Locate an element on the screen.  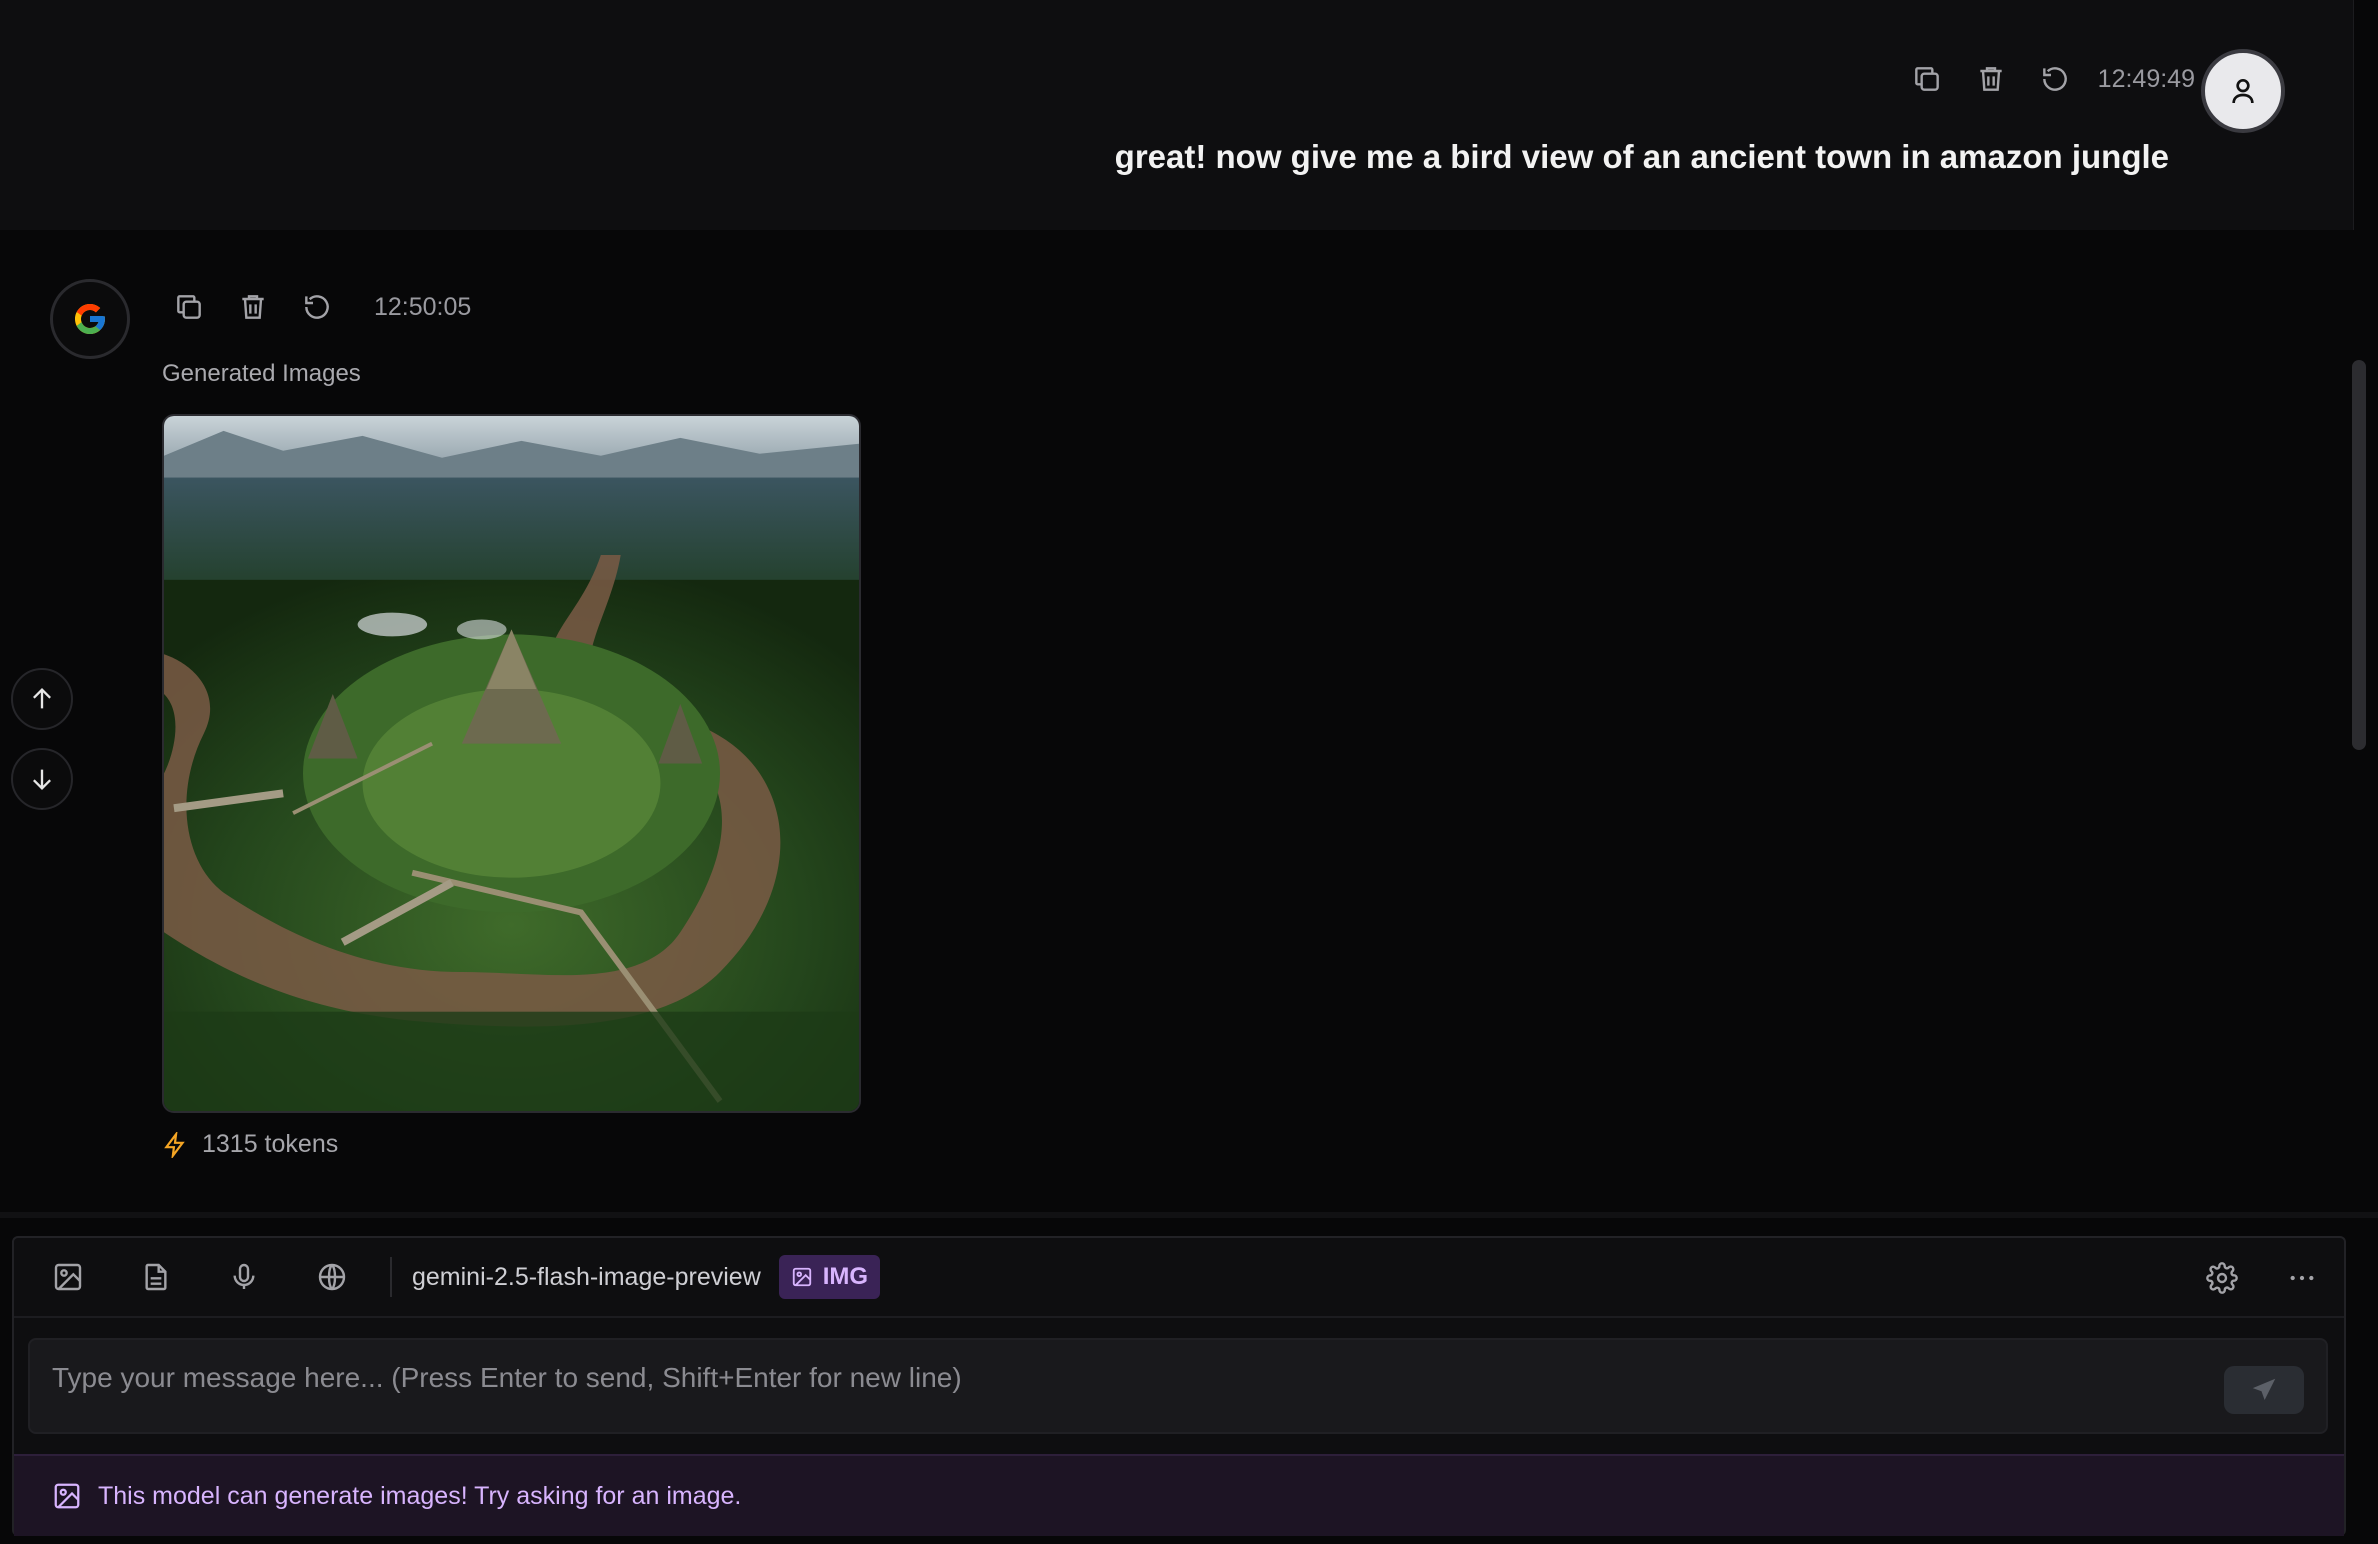
microphone-icon is located at coordinates (244, 1277).